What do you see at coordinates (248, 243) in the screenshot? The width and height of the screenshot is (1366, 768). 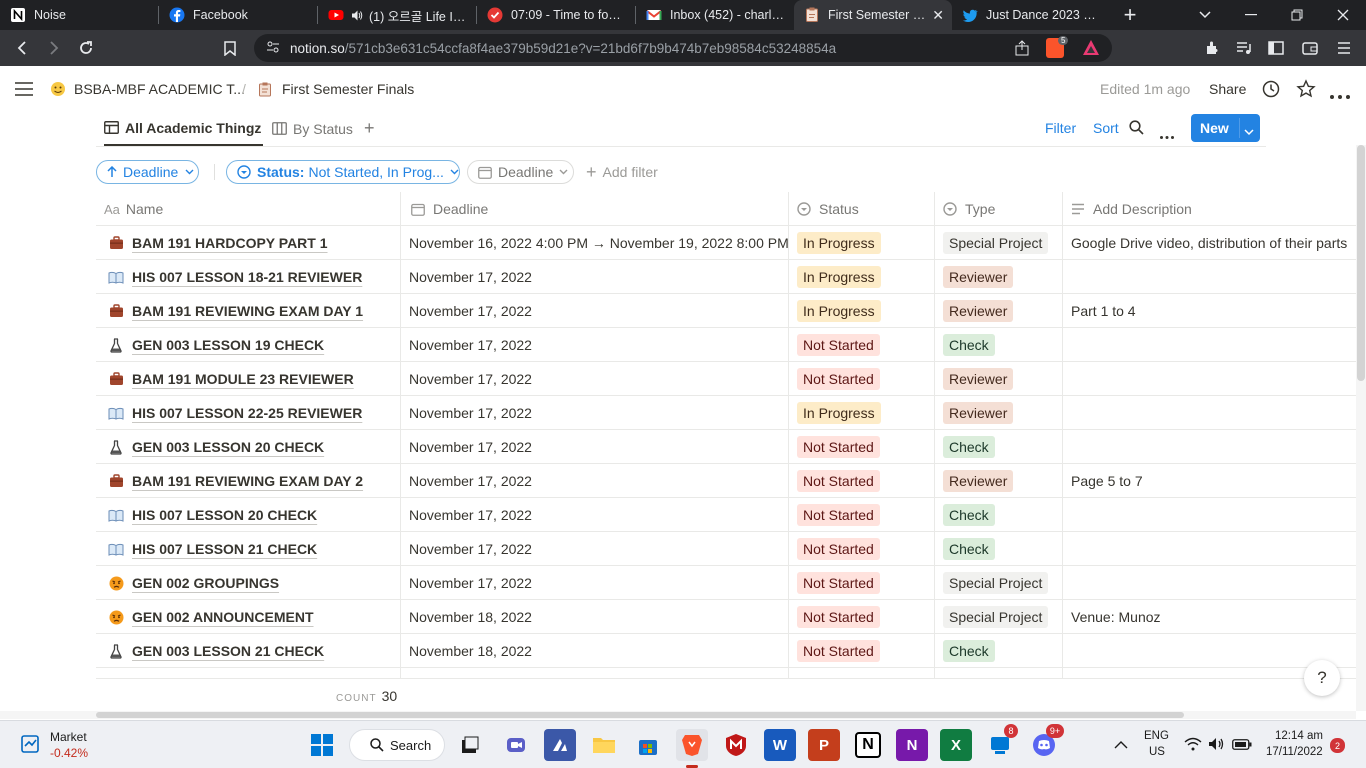 I see `name-cell: BAM 191 HARDCOPY PART 1` at bounding box center [248, 243].